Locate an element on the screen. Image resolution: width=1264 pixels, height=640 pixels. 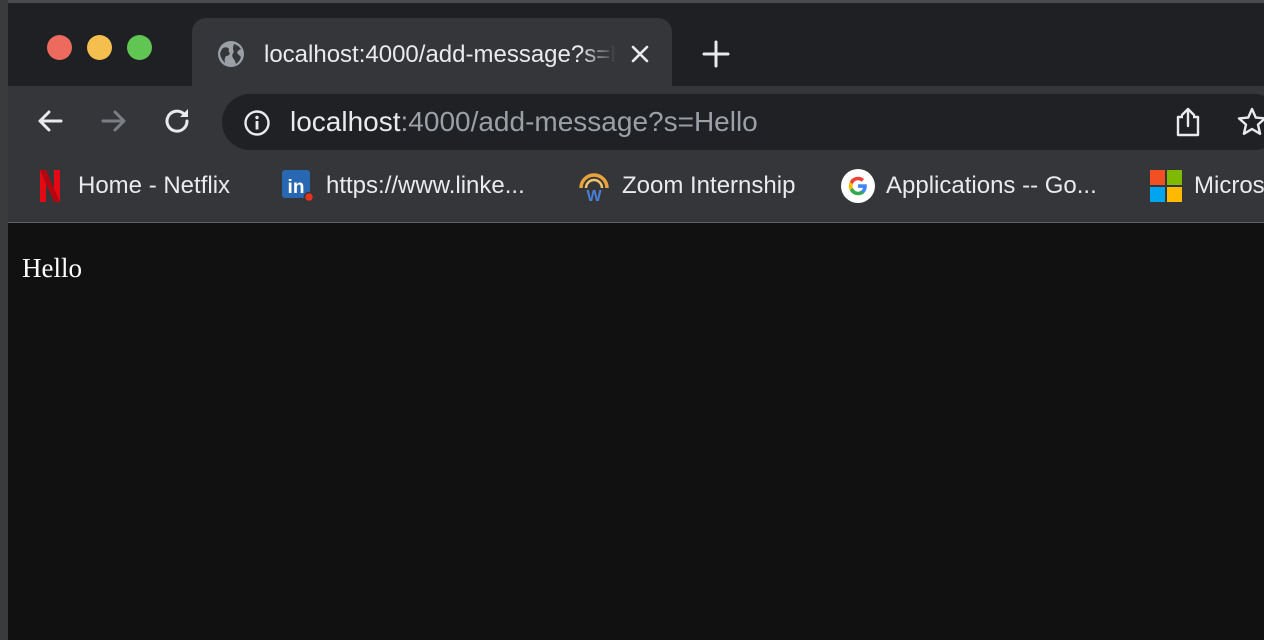
tab-title: localhost:4000/add-message?s=Hello is located at coordinates (440, 54).